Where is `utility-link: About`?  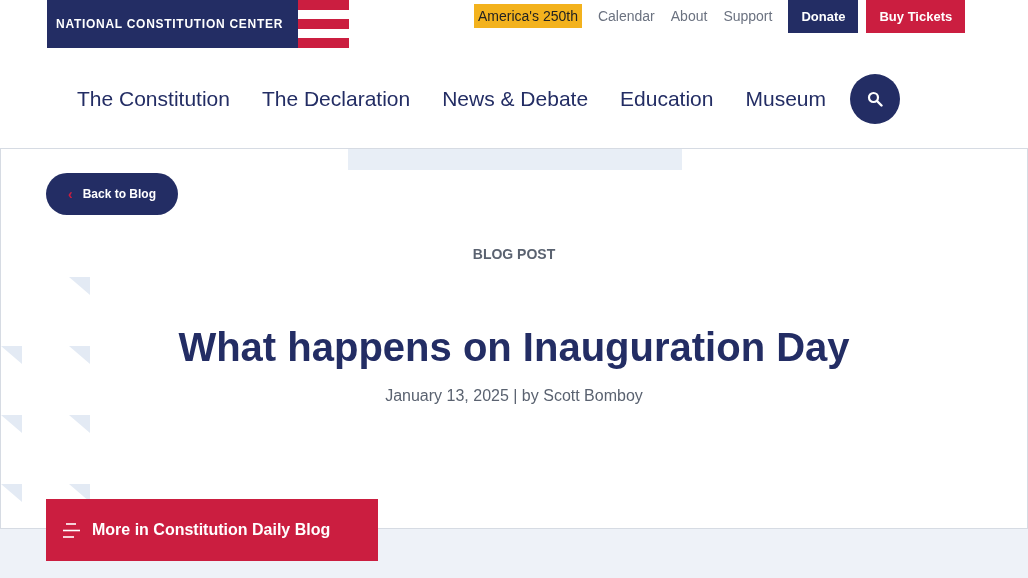 utility-link: About is located at coordinates (689, 16).